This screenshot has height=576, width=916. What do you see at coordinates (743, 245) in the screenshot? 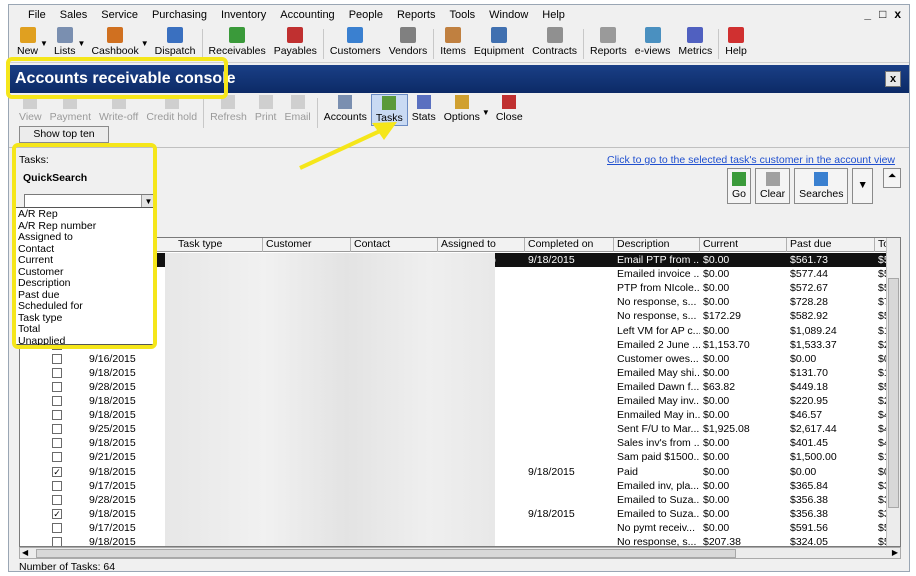
I see `column-header-current: Current` at bounding box center [743, 245].